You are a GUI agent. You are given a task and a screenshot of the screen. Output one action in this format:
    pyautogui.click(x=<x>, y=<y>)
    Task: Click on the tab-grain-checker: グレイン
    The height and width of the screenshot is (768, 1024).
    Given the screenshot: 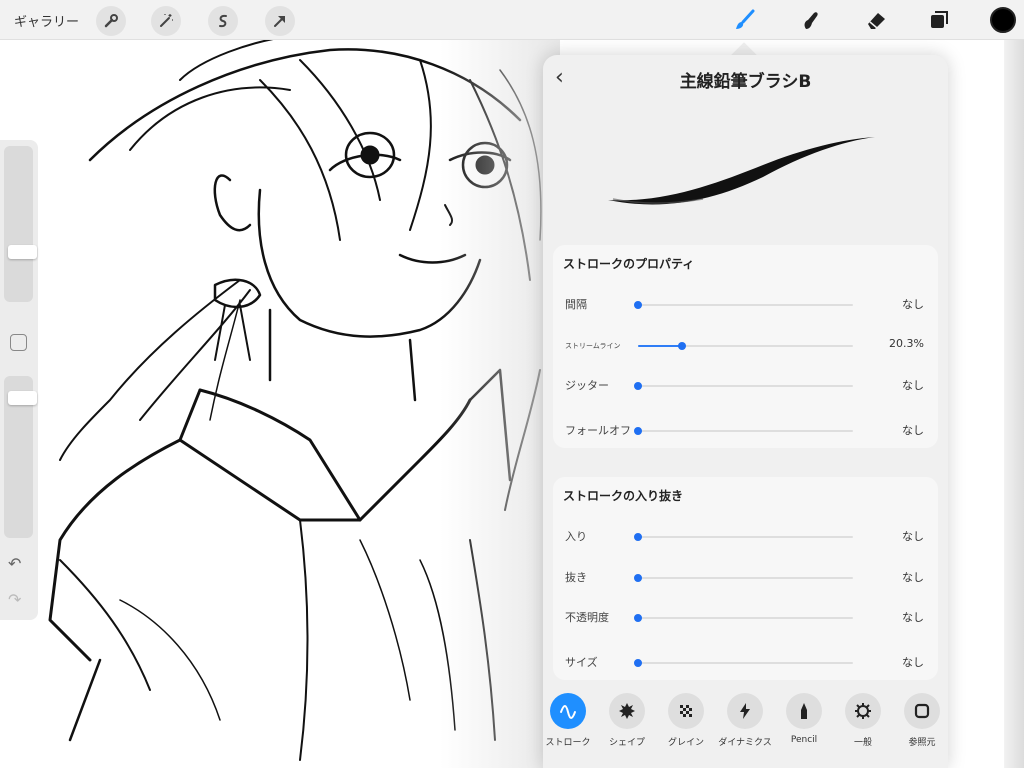 What is the action you would take?
    pyautogui.click(x=686, y=720)
    